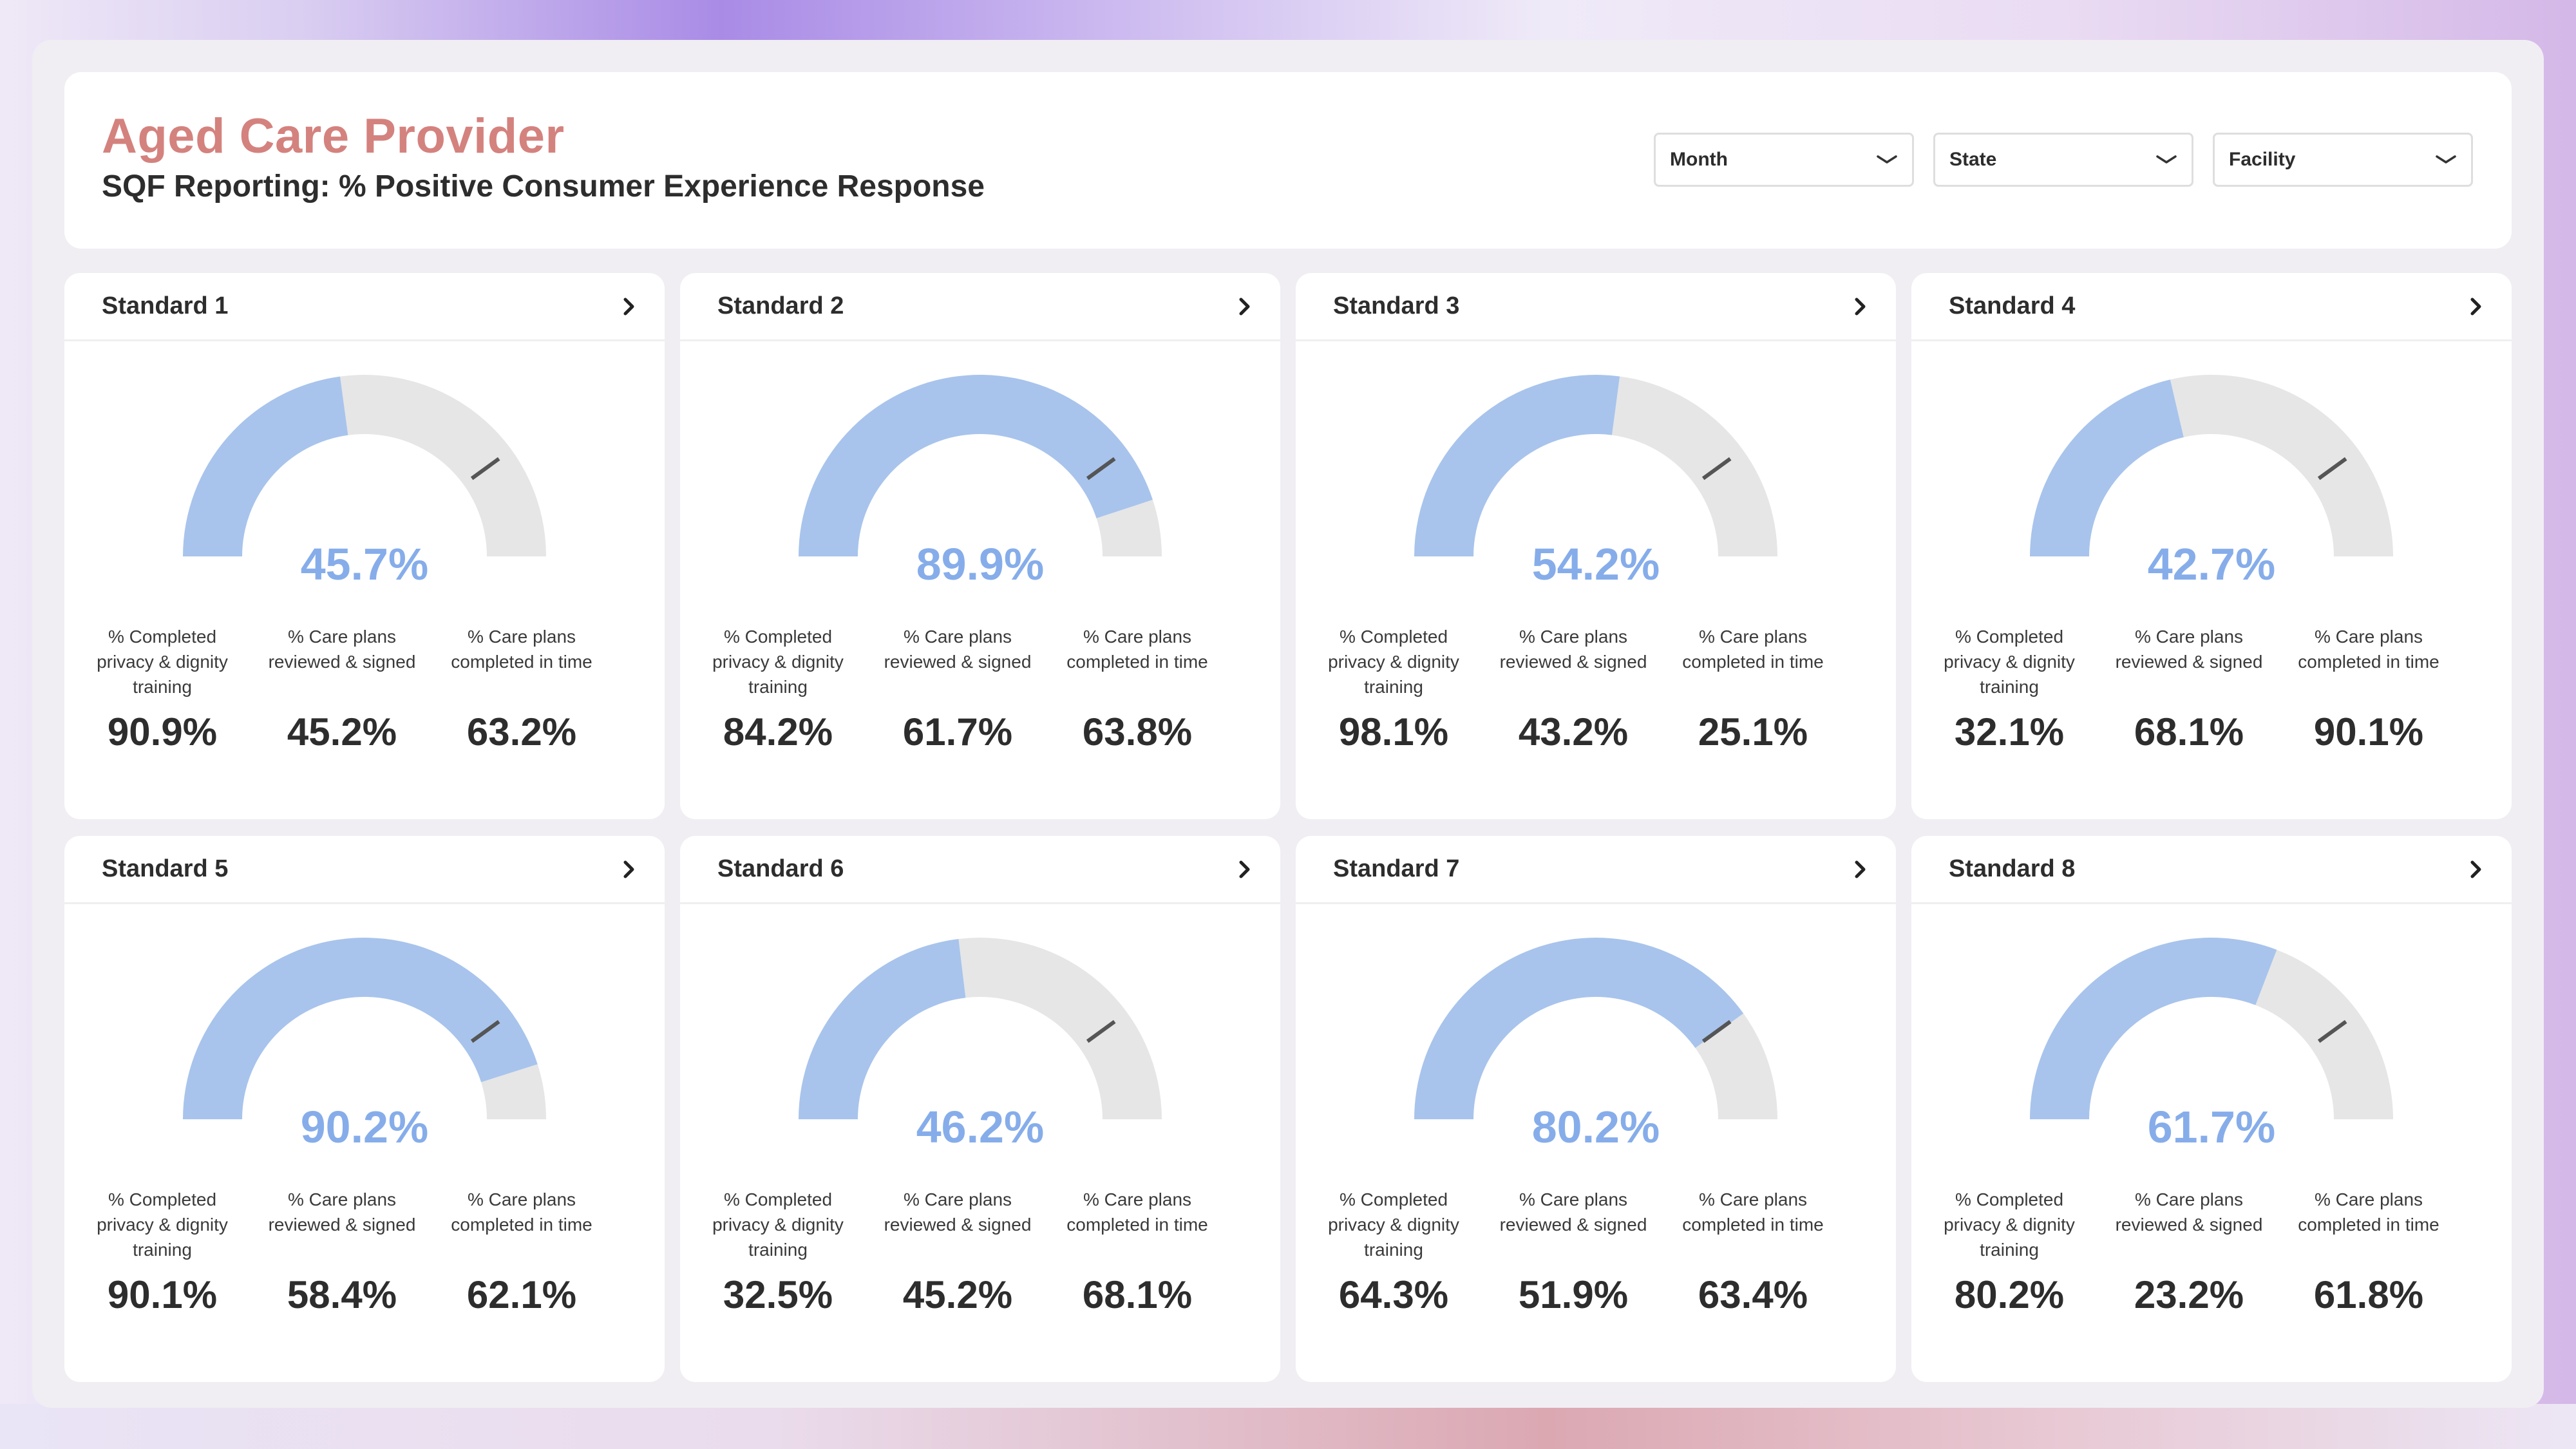 The height and width of the screenshot is (1449, 2576). Describe the element at coordinates (2189, 1294) in the screenshot. I see `metric-value: 23.2%` at that location.